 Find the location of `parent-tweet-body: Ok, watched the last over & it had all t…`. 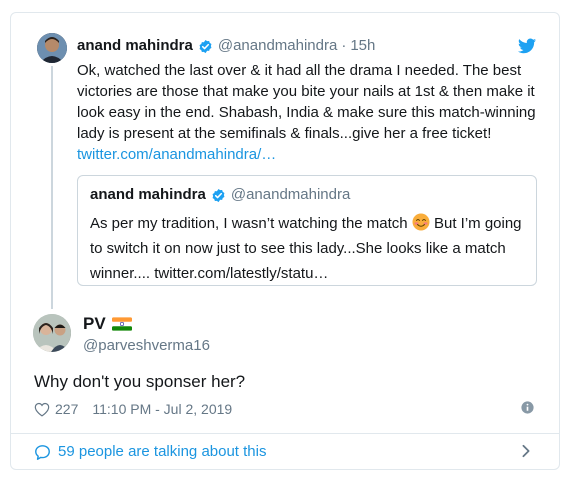

parent-tweet-body: Ok, watched the last over & it had all t… is located at coordinates (306, 102).